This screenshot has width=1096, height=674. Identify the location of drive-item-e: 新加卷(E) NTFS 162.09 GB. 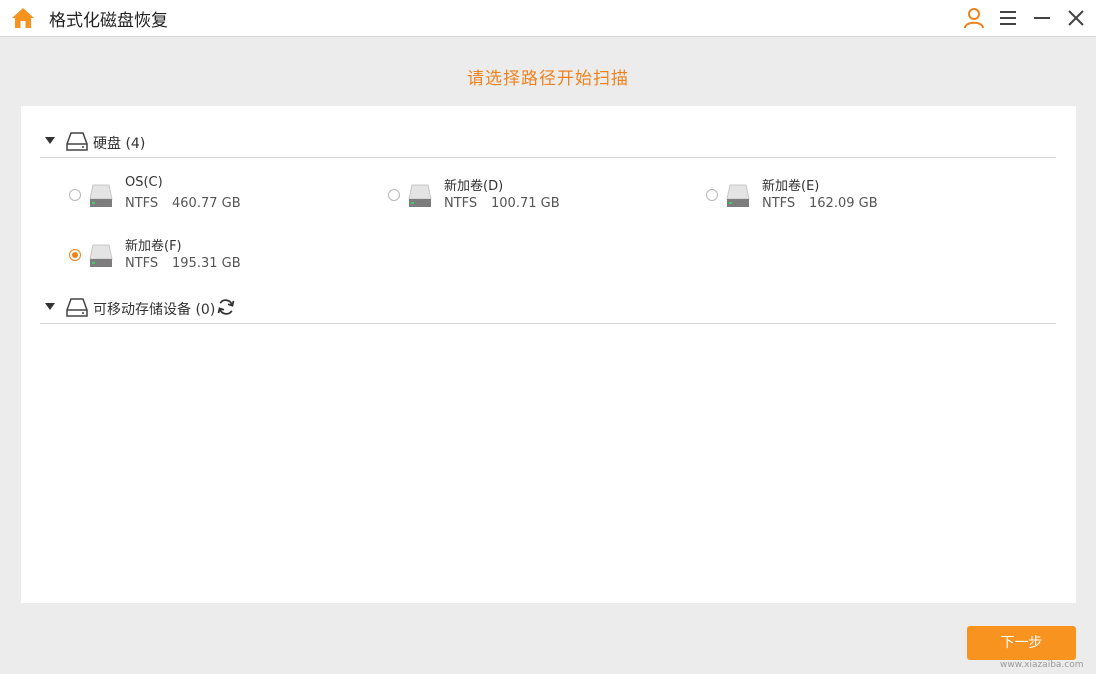
(856, 202).